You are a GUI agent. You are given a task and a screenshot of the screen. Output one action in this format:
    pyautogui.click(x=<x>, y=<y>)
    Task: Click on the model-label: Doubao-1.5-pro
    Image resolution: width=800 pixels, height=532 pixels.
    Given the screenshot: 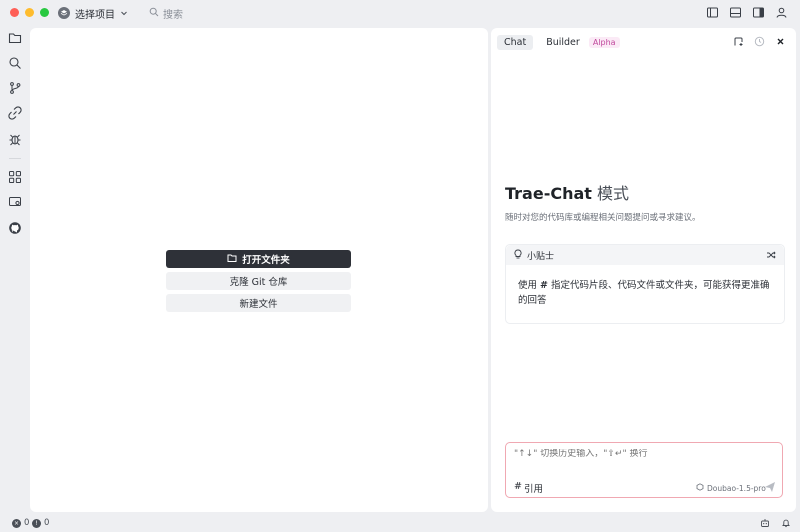 What is the action you would take?
    pyautogui.click(x=736, y=488)
    